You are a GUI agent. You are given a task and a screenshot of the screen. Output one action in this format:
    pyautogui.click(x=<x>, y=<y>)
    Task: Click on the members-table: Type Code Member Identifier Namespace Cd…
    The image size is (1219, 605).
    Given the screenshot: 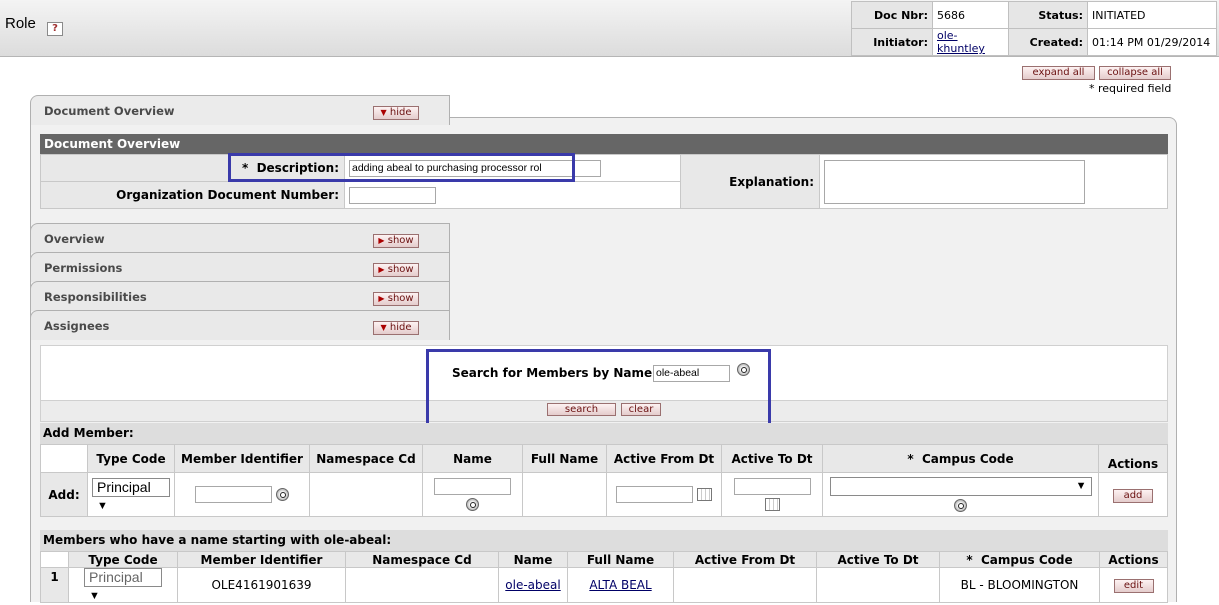 What is the action you would take?
    pyautogui.click(x=604, y=577)
    